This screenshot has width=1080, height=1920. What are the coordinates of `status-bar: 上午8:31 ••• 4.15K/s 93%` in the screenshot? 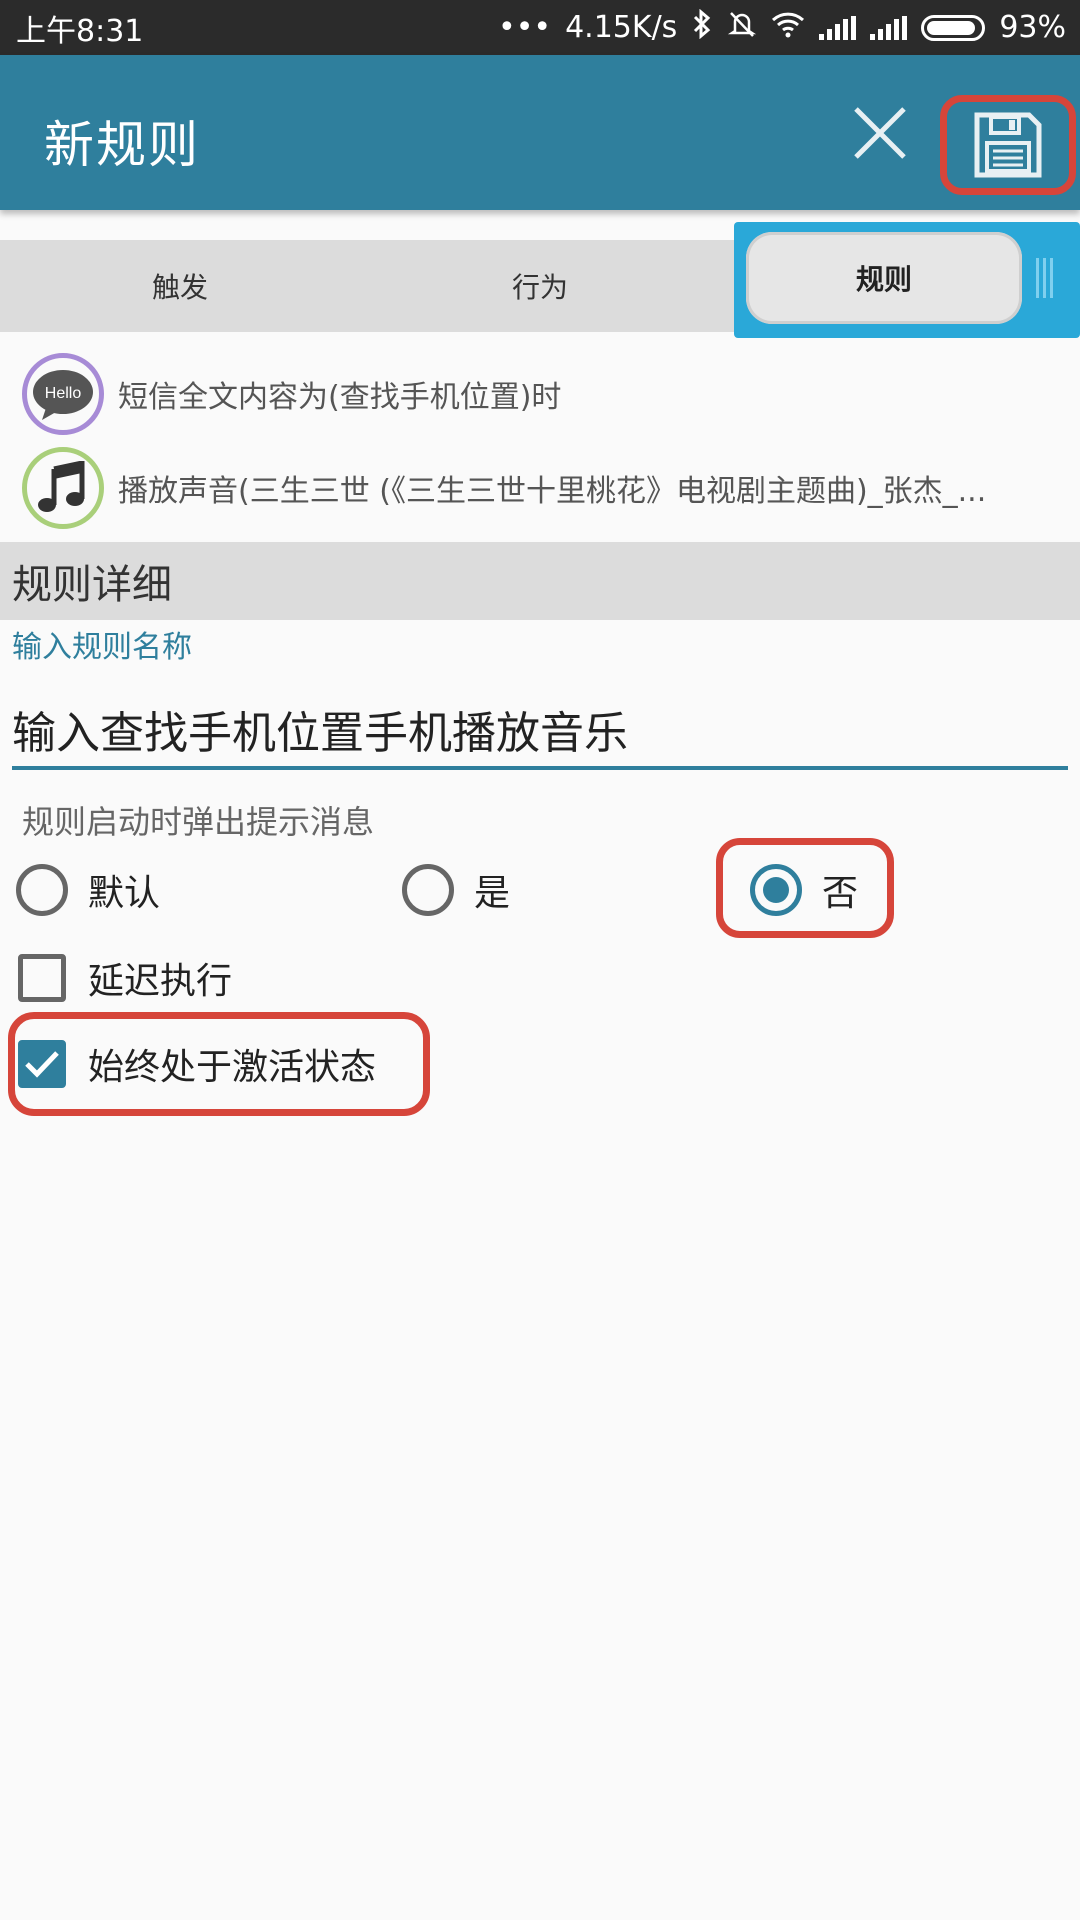 It's located at (540, 27).